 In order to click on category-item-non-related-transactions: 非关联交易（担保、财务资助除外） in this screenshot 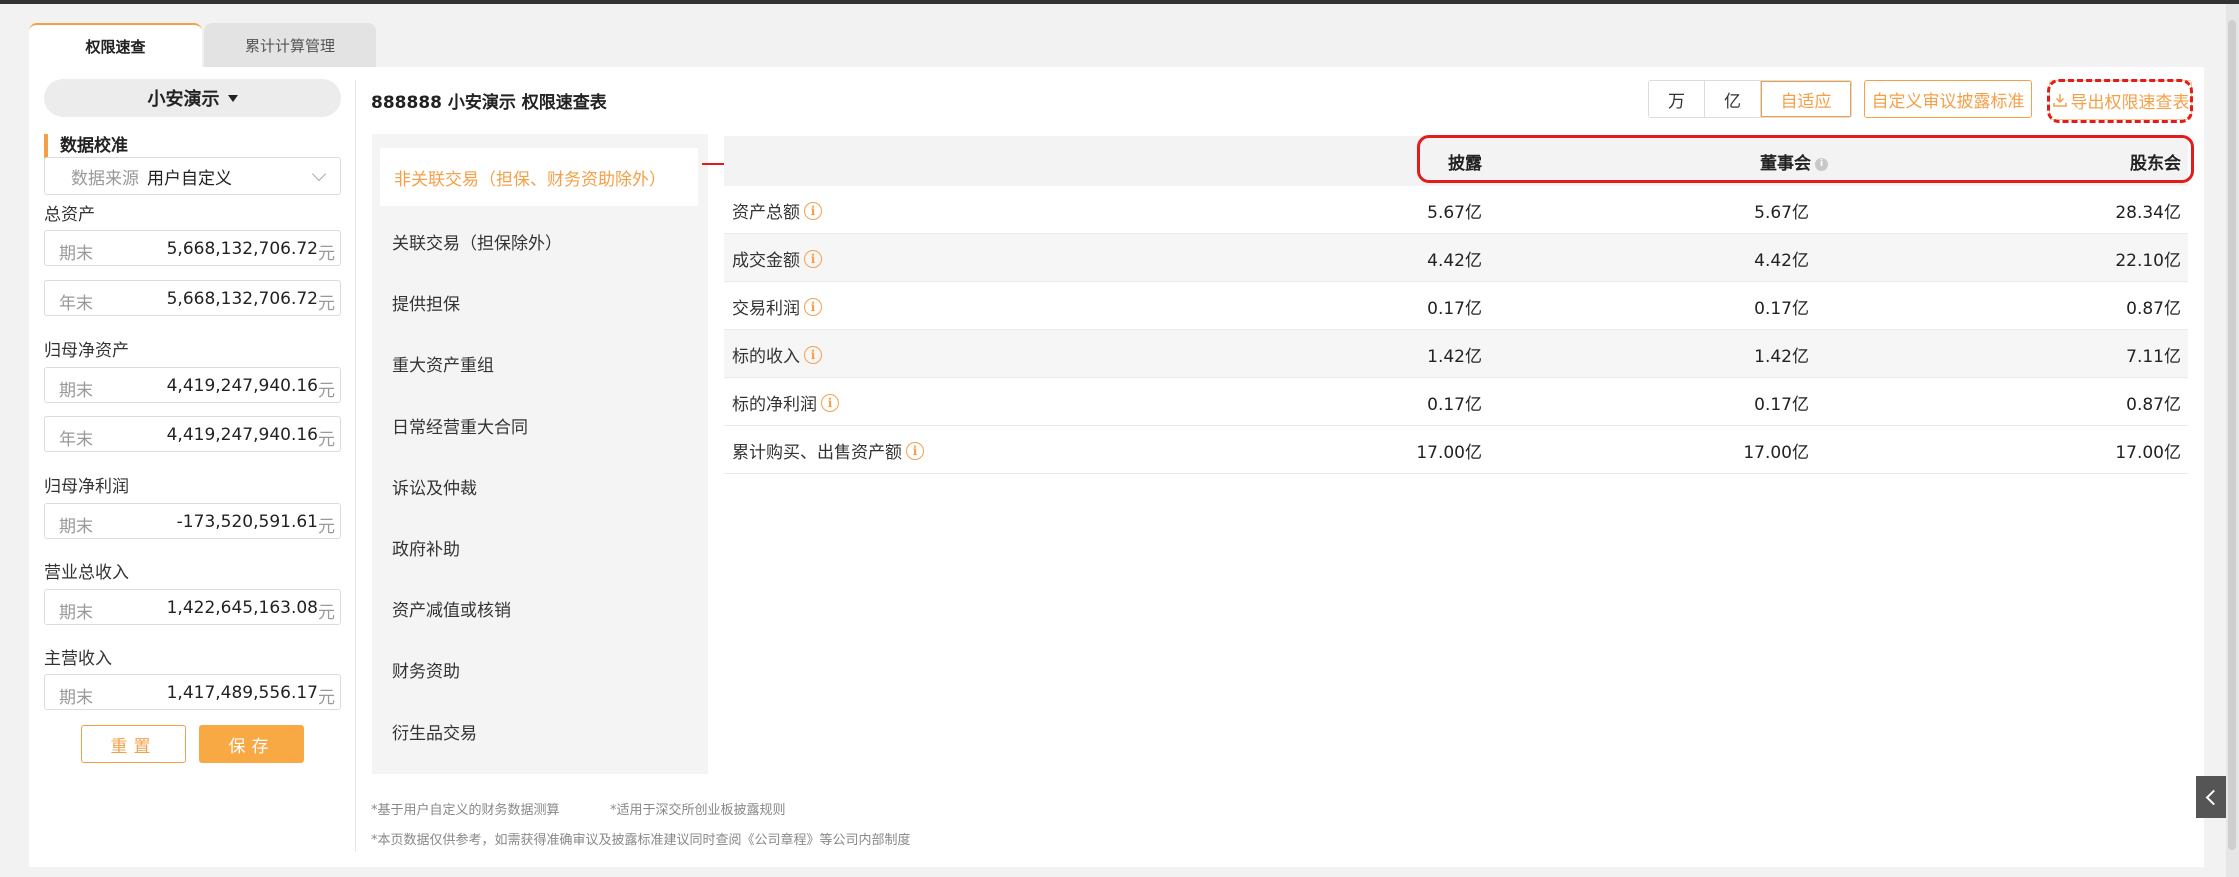, I will do `click(539, 177)`.